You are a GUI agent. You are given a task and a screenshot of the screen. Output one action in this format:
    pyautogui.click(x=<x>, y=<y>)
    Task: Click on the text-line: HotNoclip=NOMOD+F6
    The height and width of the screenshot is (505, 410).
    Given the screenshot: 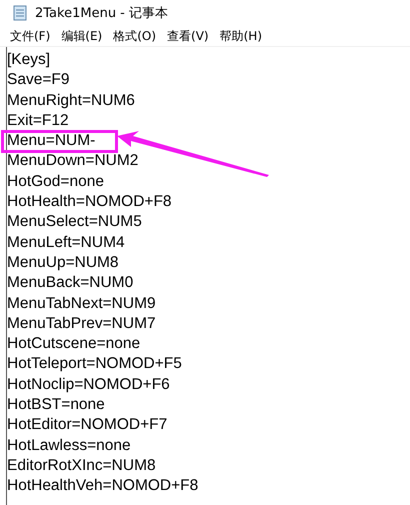 What is the action you would take?
    pyautogui.click(x=88, y=384)
    